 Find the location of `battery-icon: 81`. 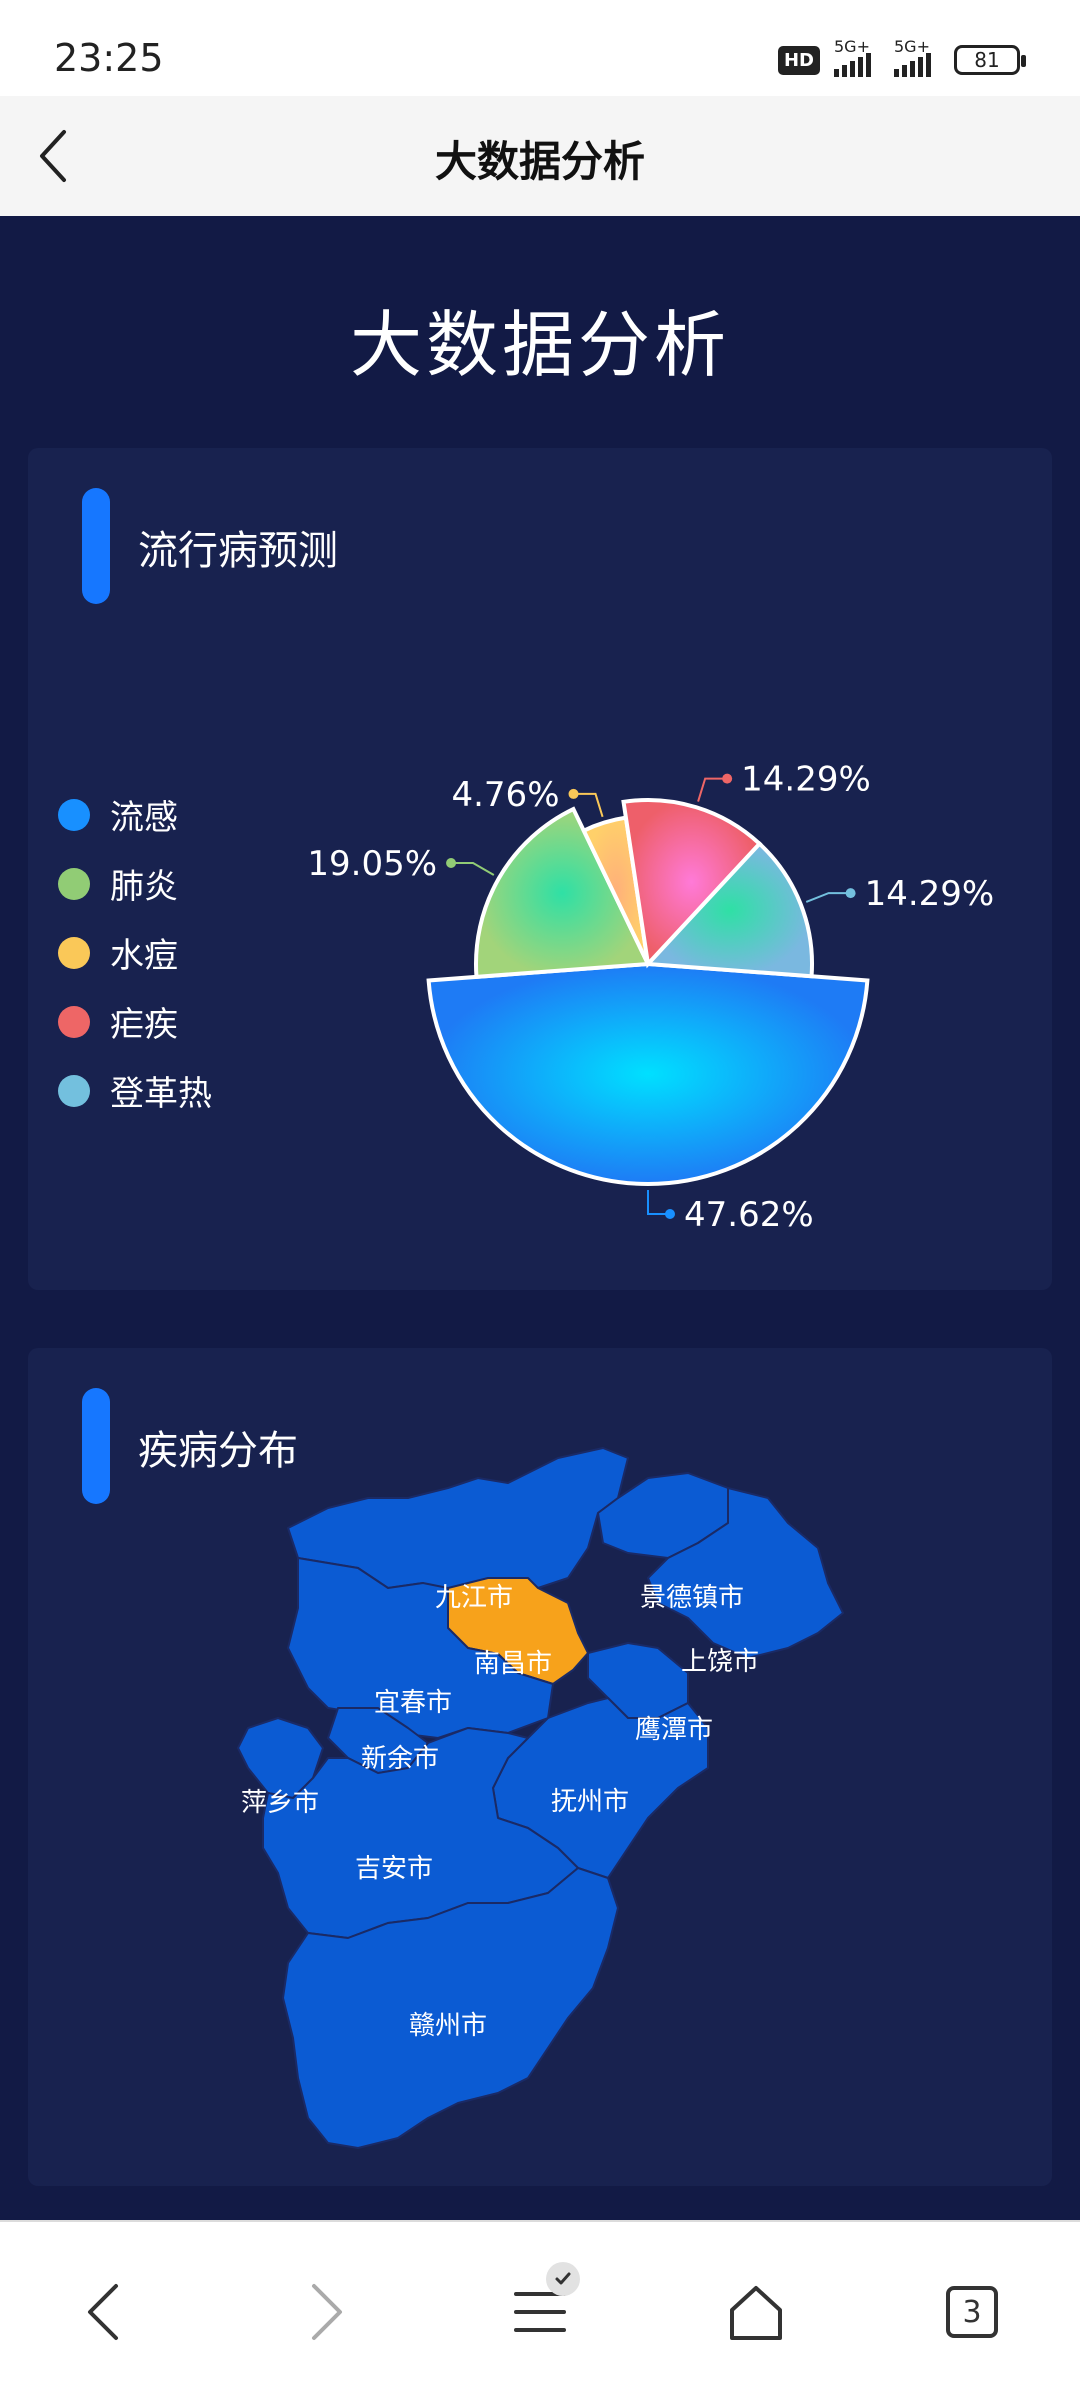

battery-icon: 81 is located at coordinates (990, 60).